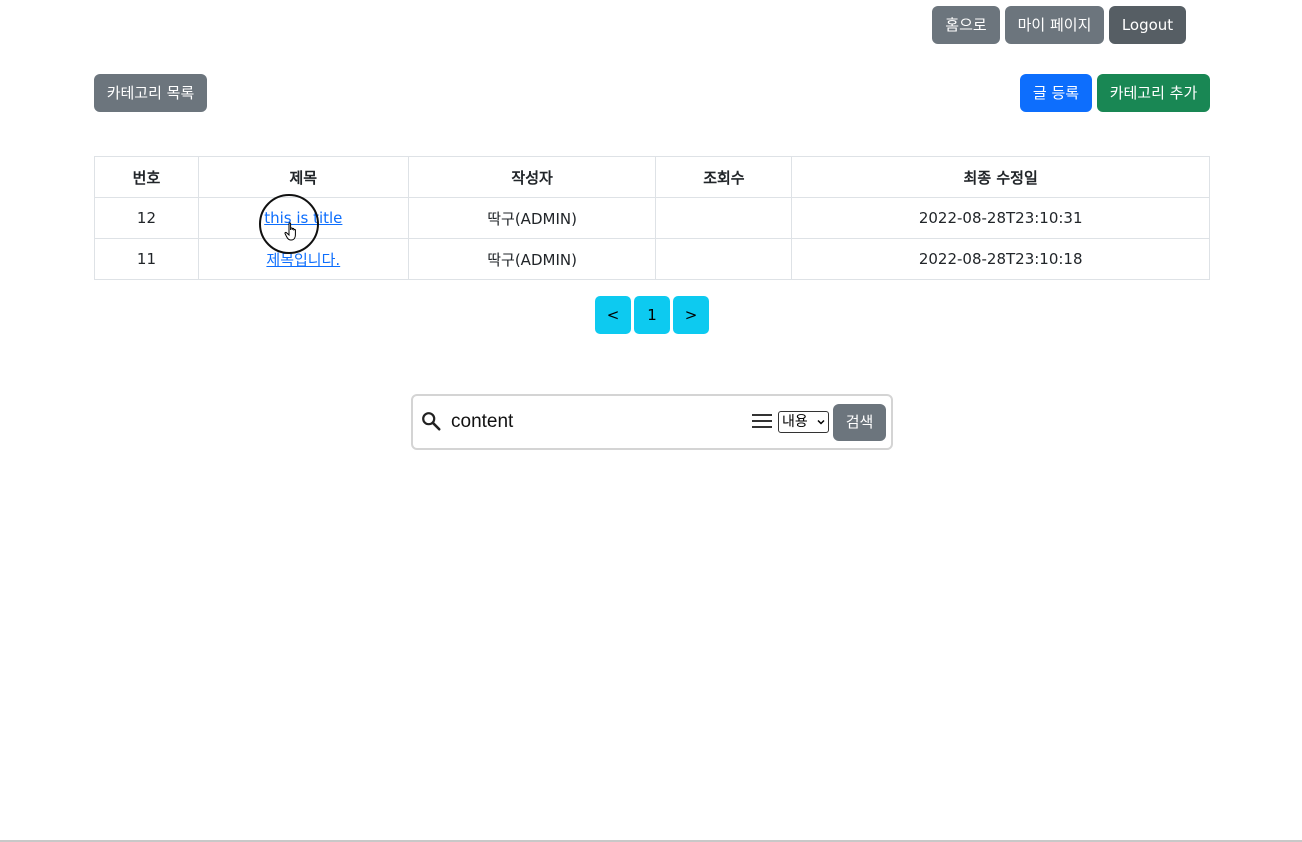 This screenshot has height=842, width=1302. Describe the element at coordinates (532, 177) in the screenshot. I see `column-header-author: 작성자` at that location.